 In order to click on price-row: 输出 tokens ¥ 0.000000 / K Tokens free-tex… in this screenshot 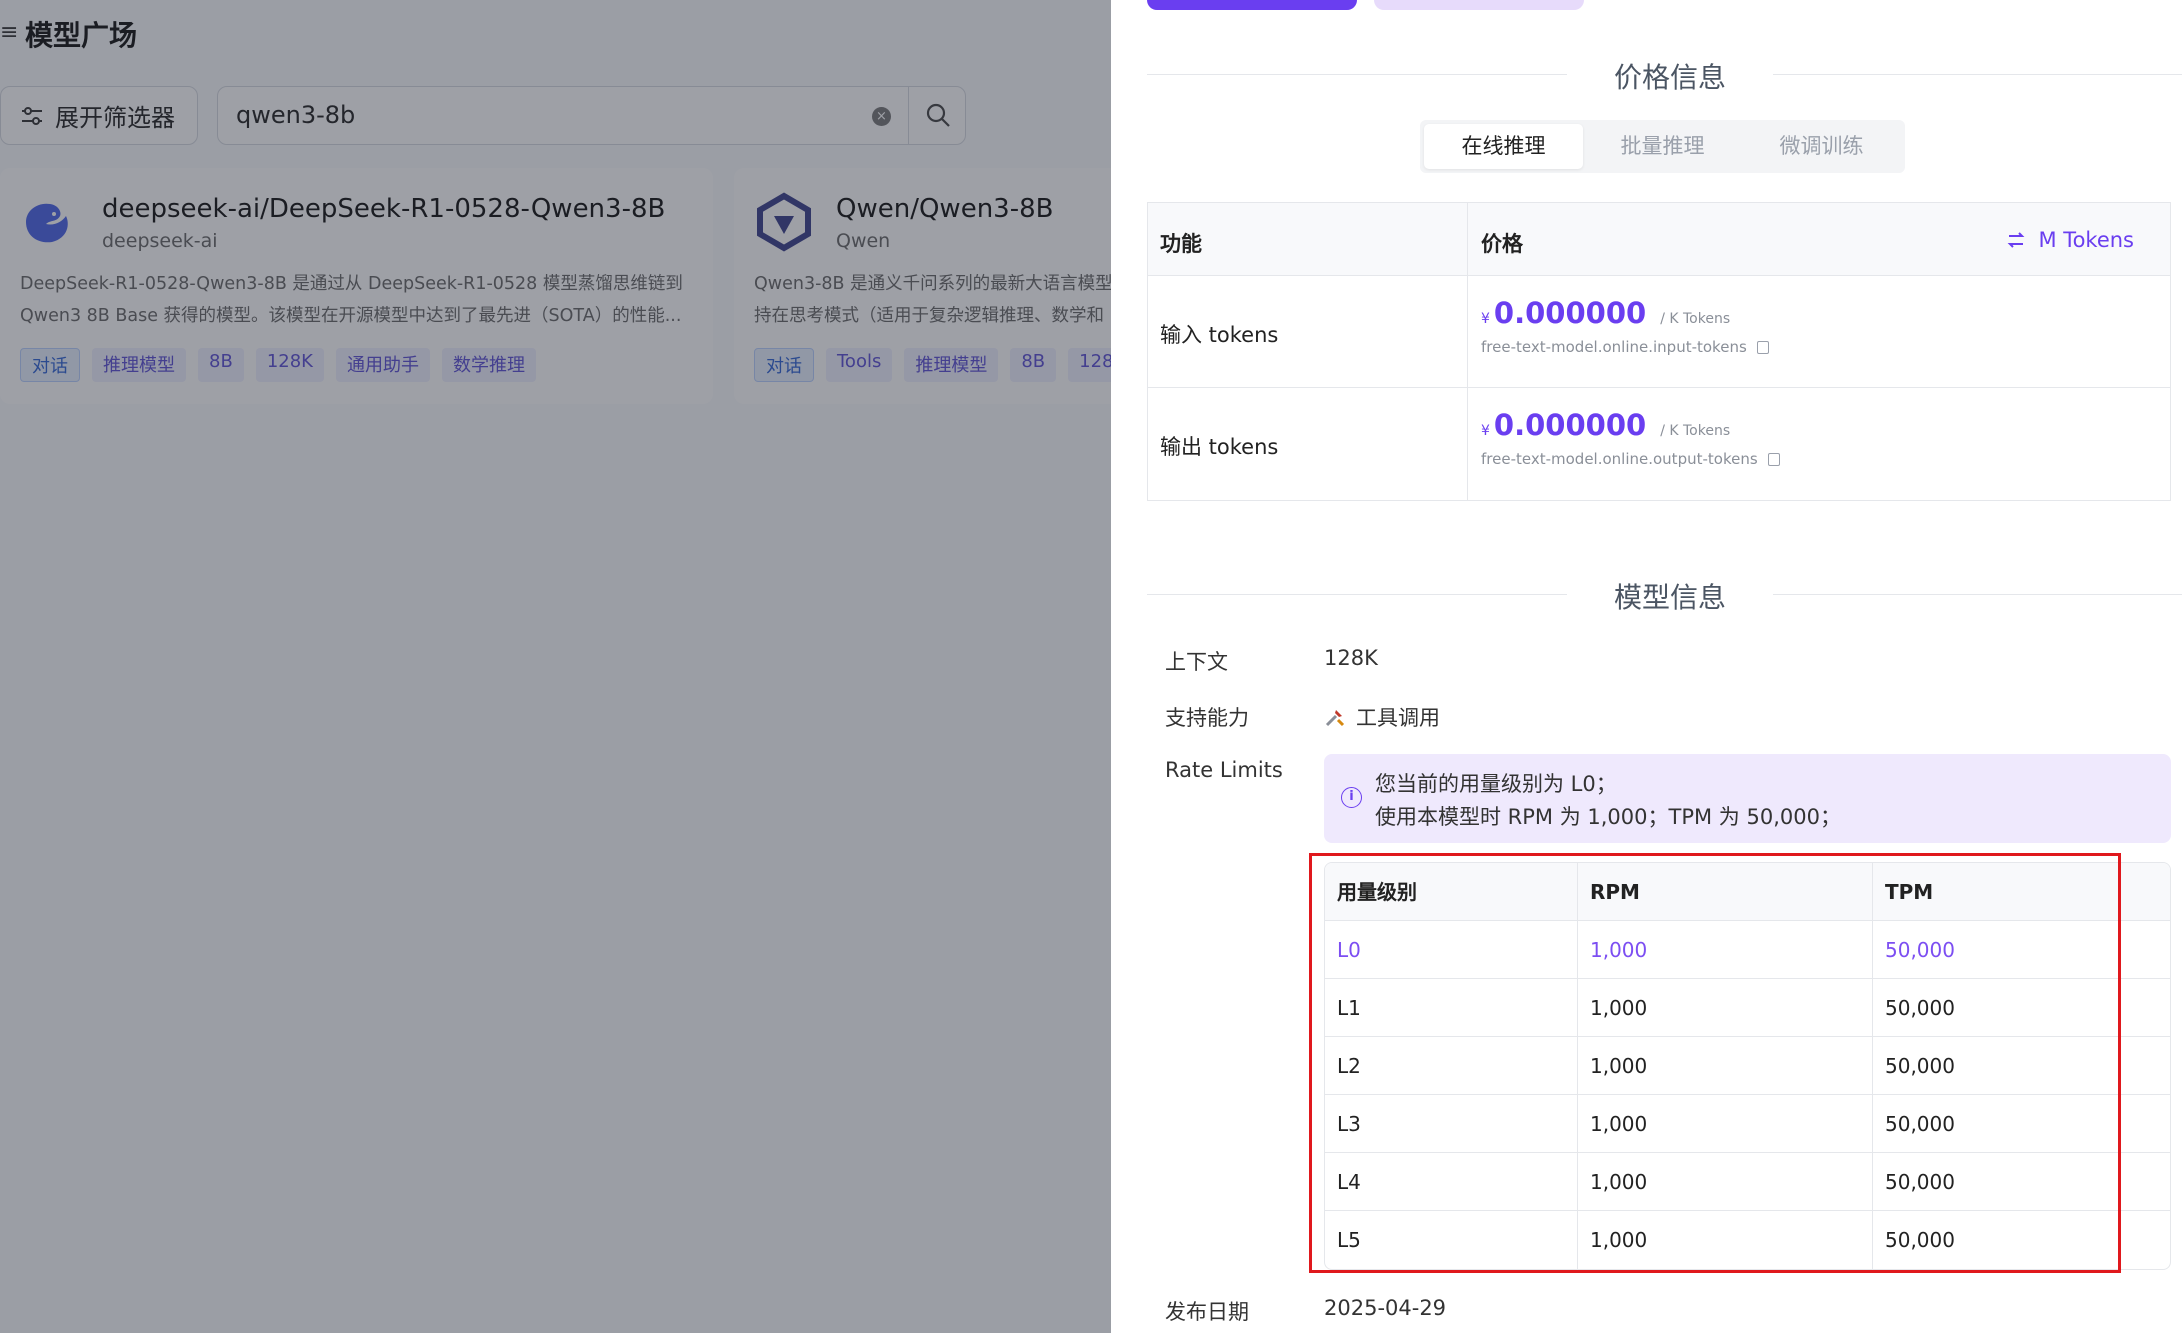, I will do `click(1659, 444)`.